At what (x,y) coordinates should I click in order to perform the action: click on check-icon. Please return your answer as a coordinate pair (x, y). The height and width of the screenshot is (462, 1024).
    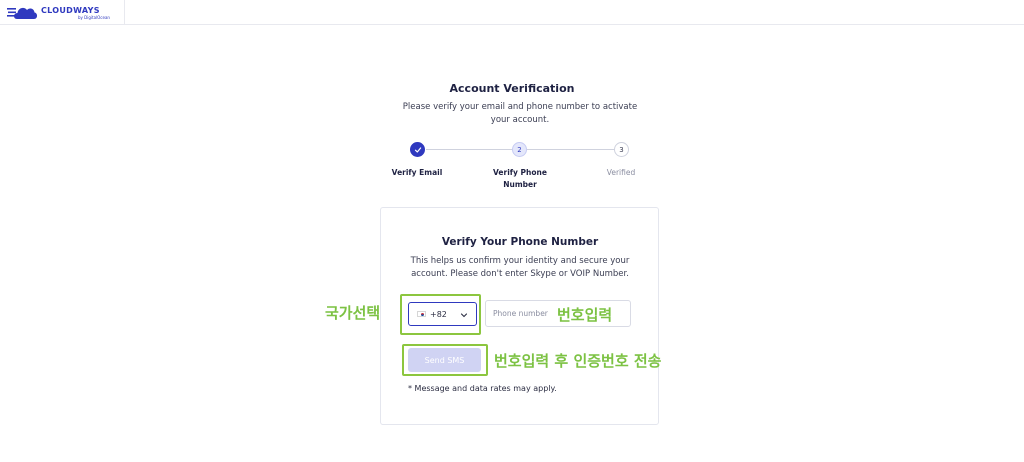
    Looking at the image, I should click on (417, 149).